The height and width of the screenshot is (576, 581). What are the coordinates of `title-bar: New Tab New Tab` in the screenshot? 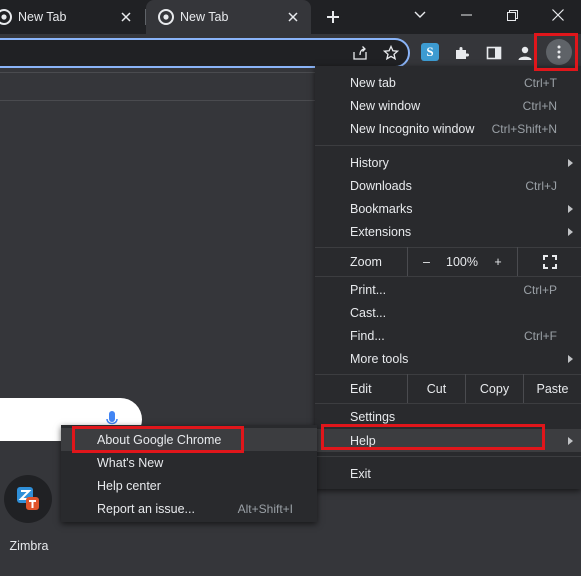 It's located at (290, 17).